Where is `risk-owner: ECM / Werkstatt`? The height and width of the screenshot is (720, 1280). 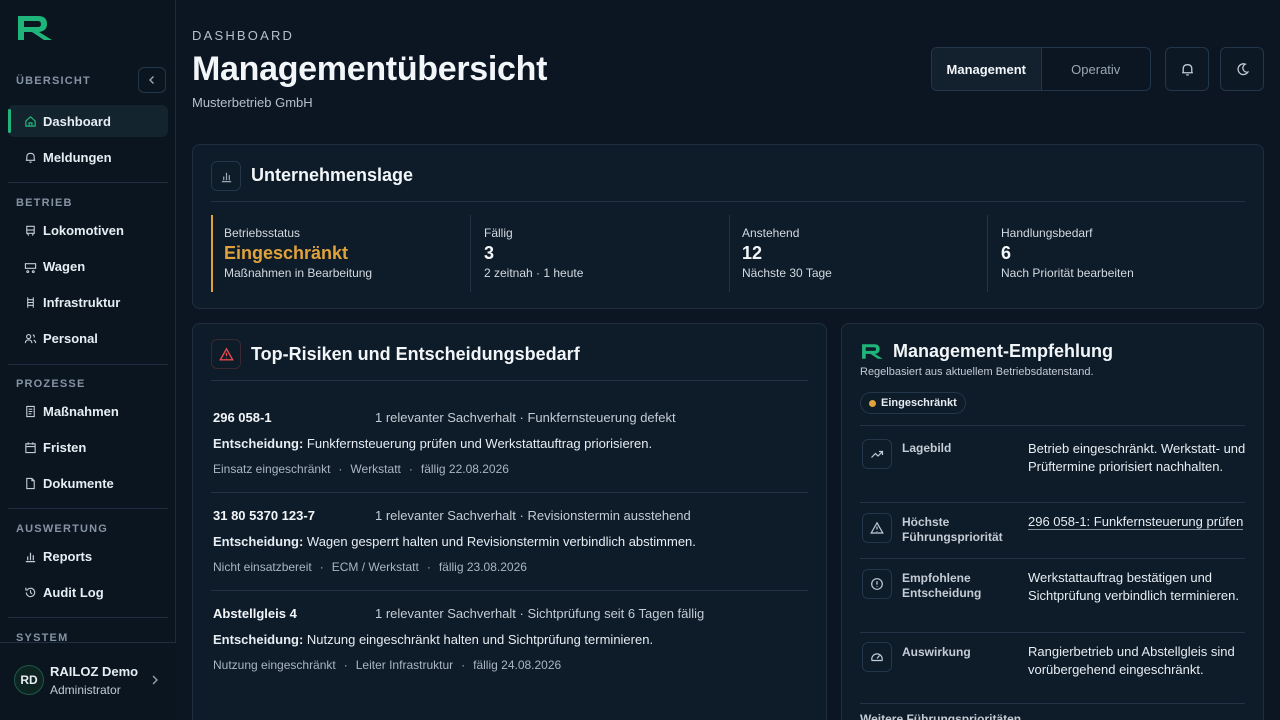 risk-owner: ECM / Werkstatt is located at coordinates (375, 567).